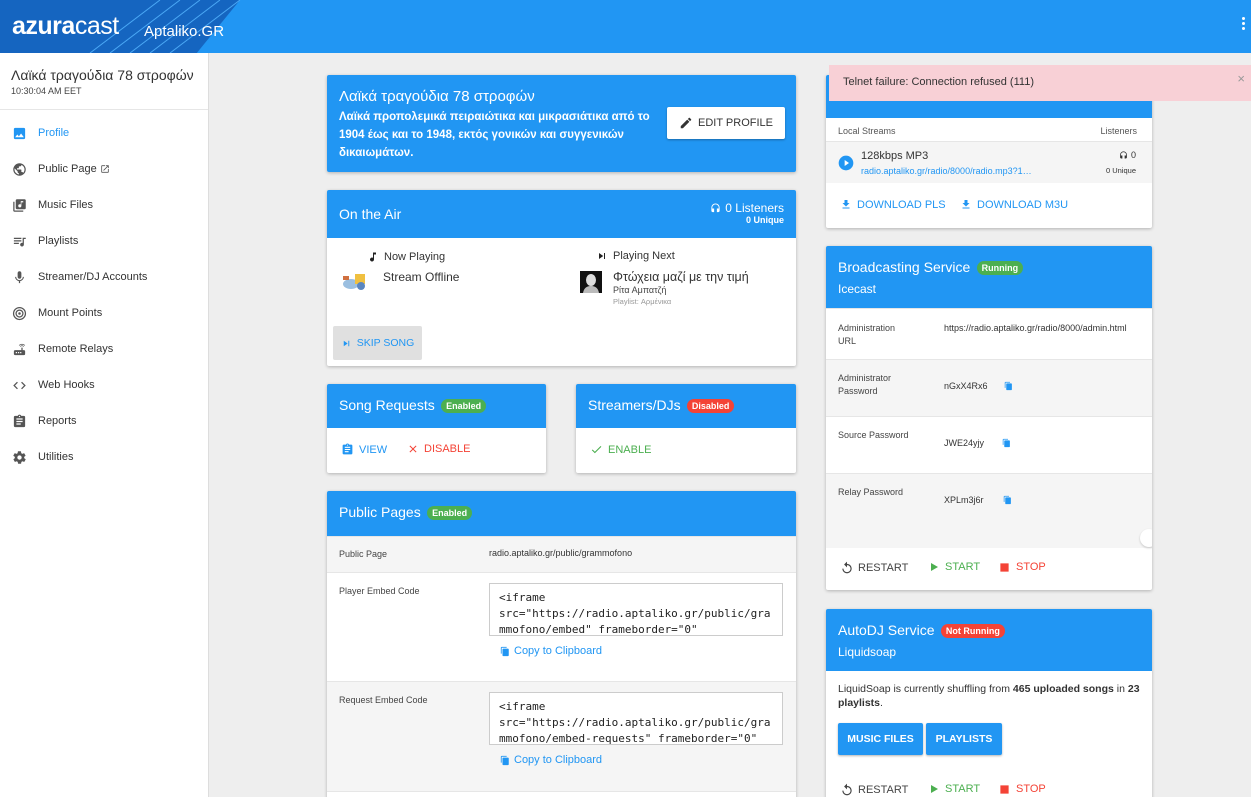 The image size is (1251, 797). Describe the element at coordinates (104, 313) in the screenshot. I see `sidebar-item-mount-points: Mount Points` at that location.